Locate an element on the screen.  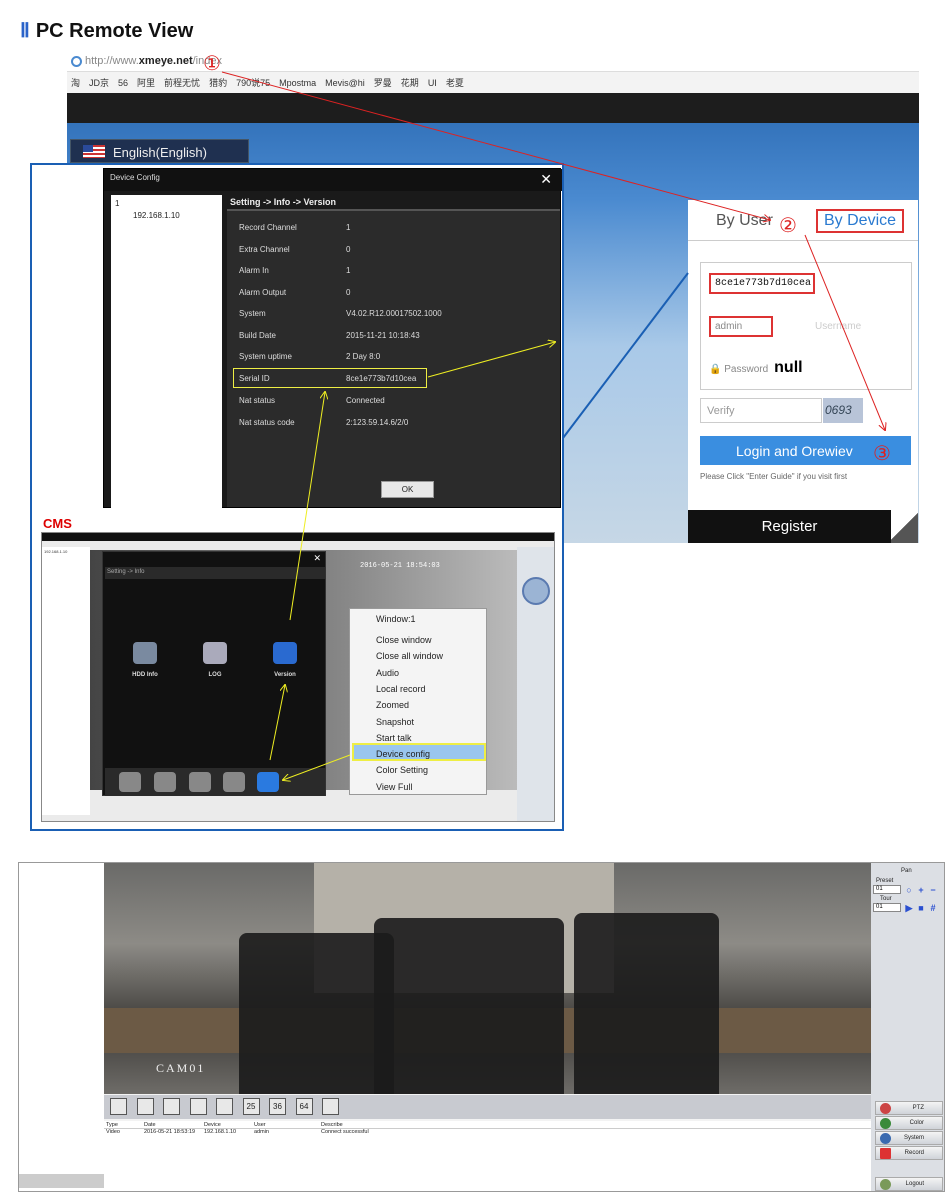
stop-icon: ■ is located at coordinates (921, 908).